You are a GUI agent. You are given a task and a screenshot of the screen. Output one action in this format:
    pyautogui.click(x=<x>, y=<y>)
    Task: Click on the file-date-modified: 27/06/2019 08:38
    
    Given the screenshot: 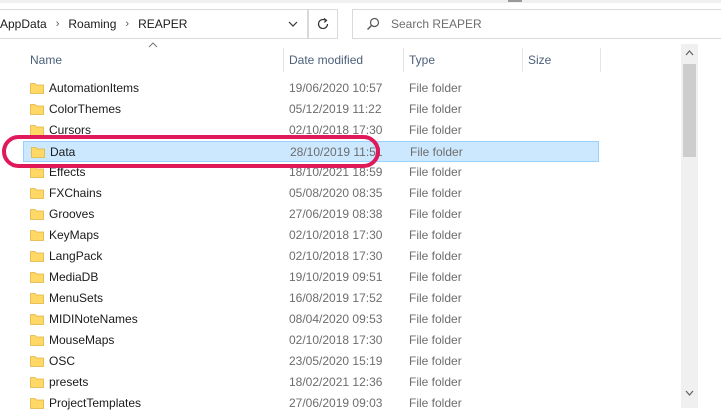 What is the action you would take?
    pyautogui.click(x=336, y=214)
    